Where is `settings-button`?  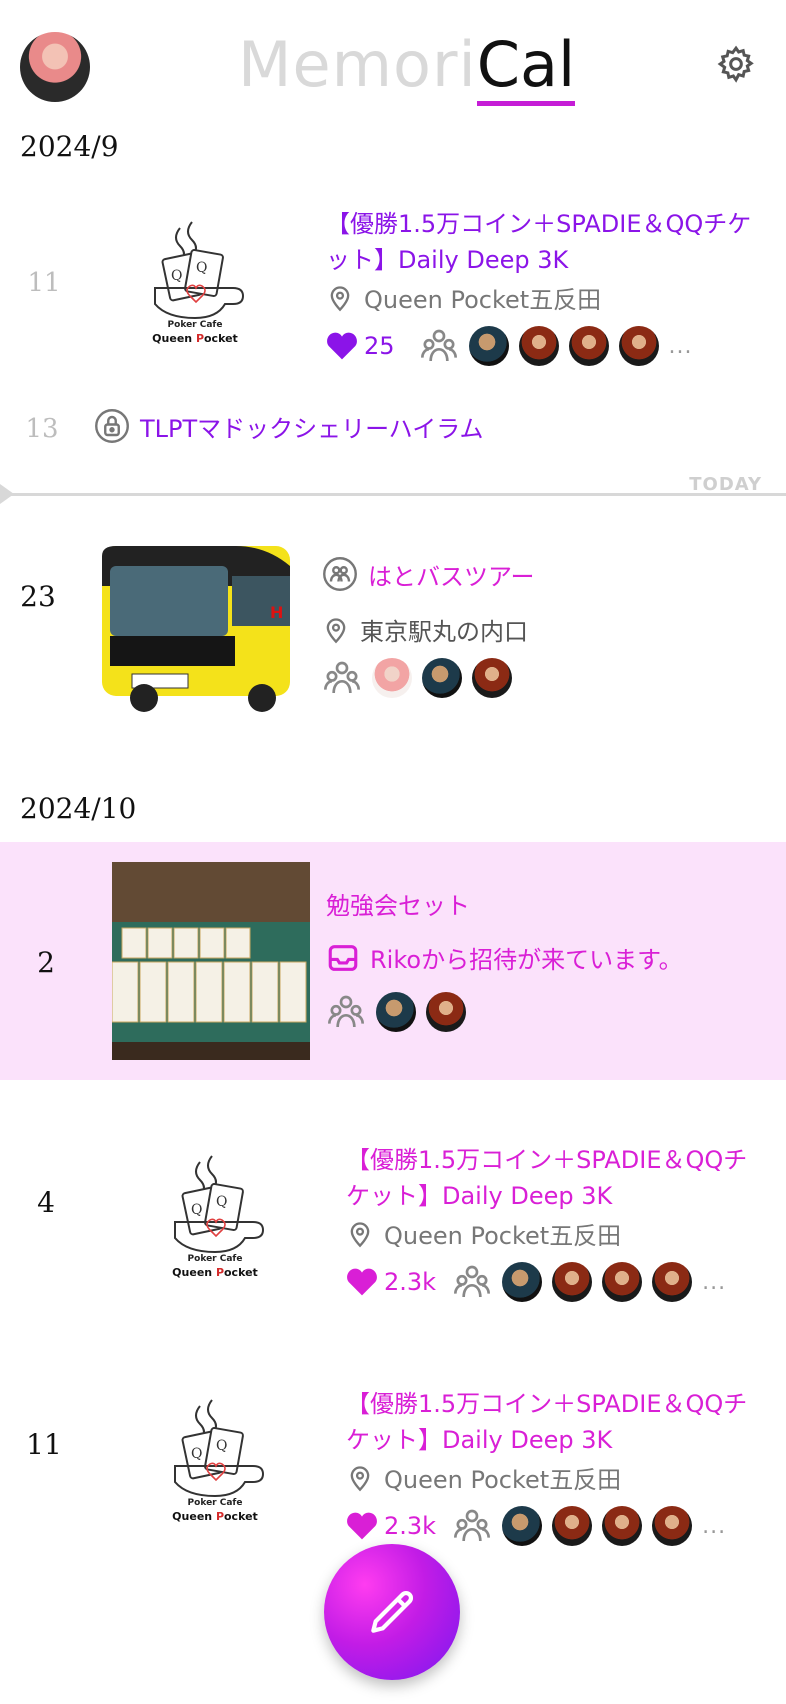
settings-button is located at coordinates (736, 64).